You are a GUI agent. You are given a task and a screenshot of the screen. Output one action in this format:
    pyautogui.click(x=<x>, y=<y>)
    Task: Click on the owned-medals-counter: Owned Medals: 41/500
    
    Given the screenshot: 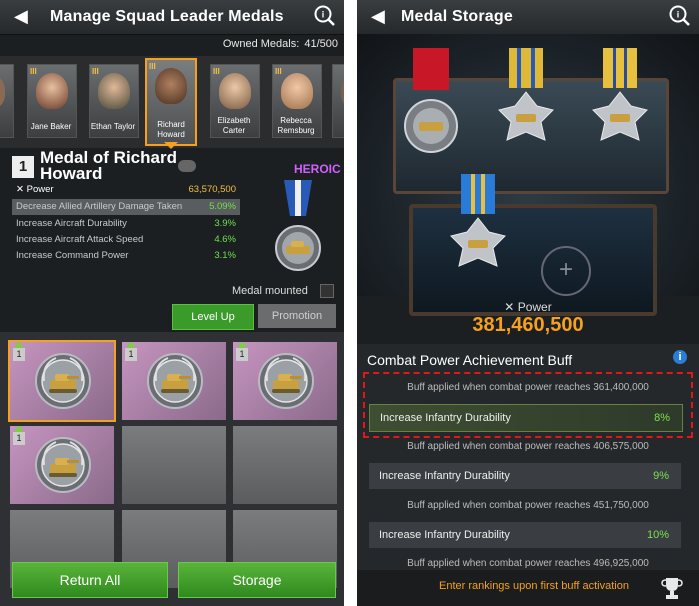 What is the action you would take?
    pyautogui.click(x=279, y=44)
    